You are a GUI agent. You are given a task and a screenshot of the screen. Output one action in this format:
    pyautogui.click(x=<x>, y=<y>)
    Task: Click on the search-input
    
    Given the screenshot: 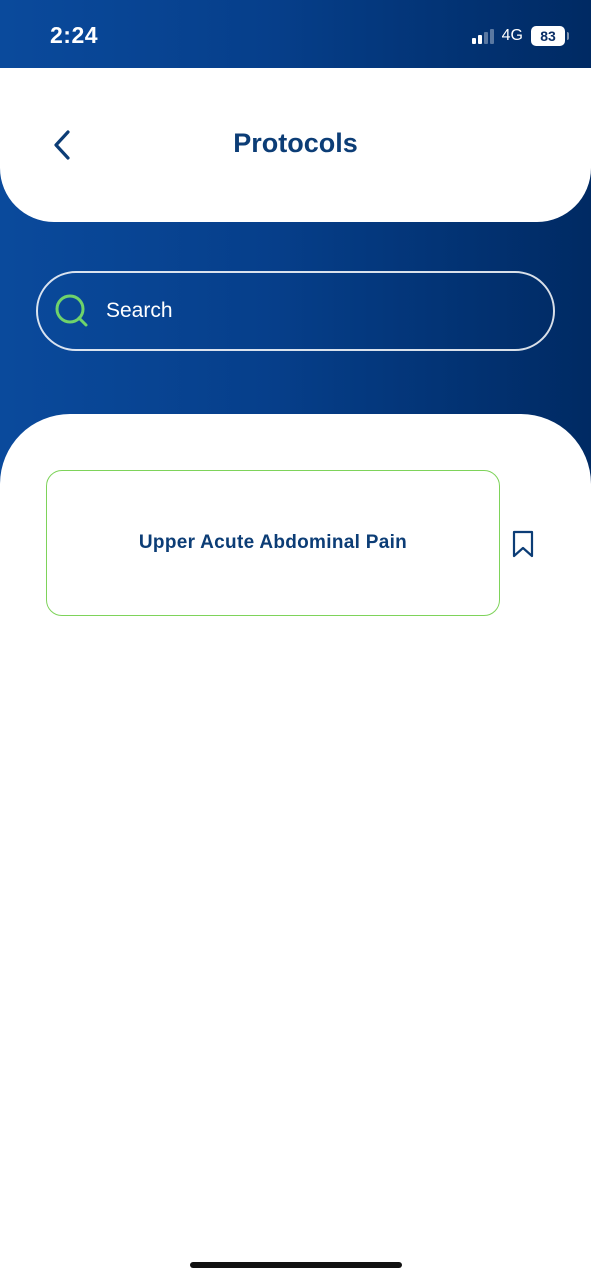 What is the action you would take?
    pyautogui.click(x=306, y=311)
    